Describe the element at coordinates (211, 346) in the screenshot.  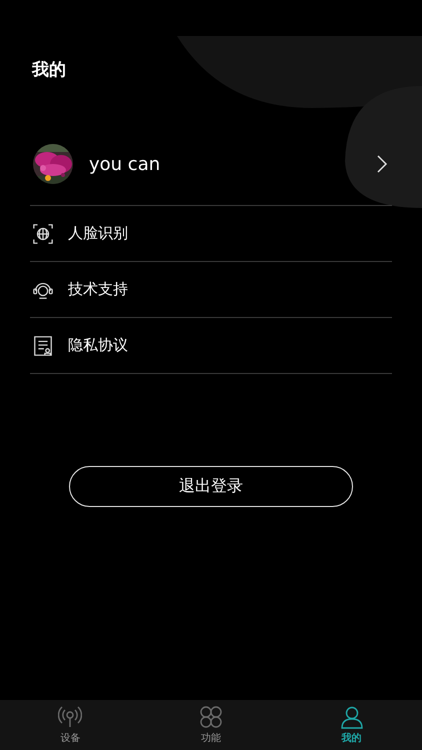
I see `menu-item: 隐私协议` at that location.